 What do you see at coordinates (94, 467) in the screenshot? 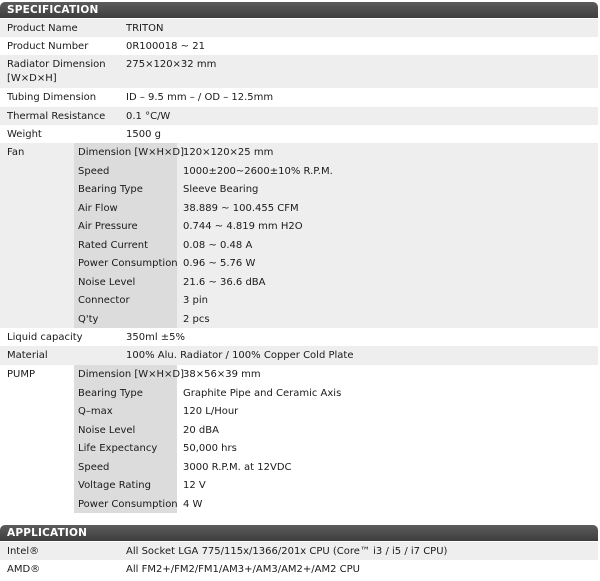
I see `pump-sublabel: Speed` at bounding box center [94, 467].